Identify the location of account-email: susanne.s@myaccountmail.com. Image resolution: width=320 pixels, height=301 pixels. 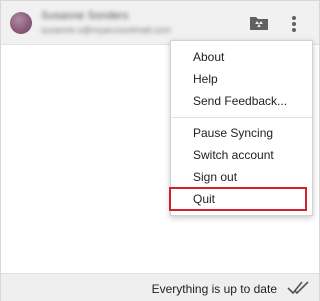
(106, 30).